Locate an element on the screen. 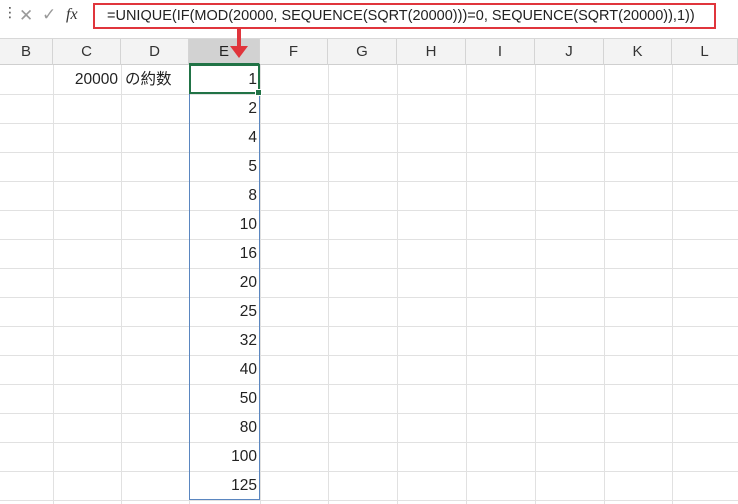 This screenshot has height=504, width=738. cell-e-divisor: 40 is located at coordinates (224, 369).